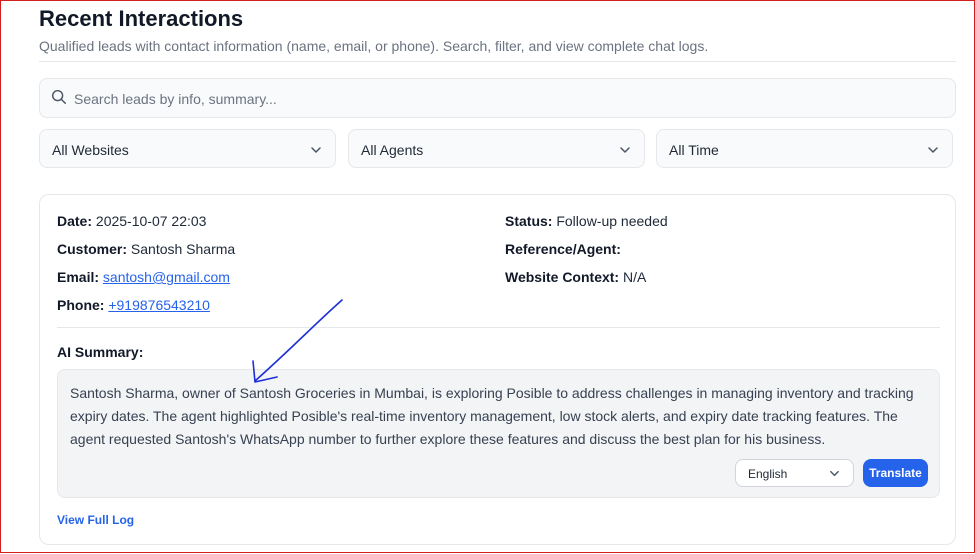  What do you see at coordinates (187, 148) in the screenshot?
I see `website-filter-select: All Websites` at bounding box center [187, 148].